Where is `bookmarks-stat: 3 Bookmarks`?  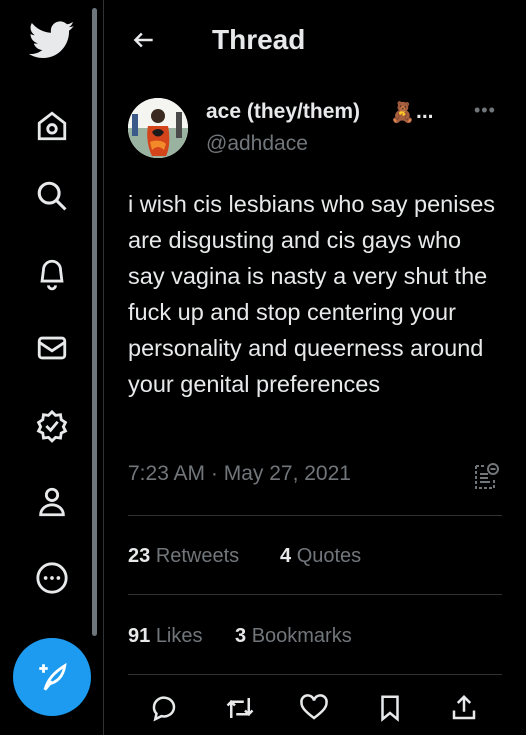
bookmarks-stat: 3 Bookmarks is located at coordinates (293, 636).